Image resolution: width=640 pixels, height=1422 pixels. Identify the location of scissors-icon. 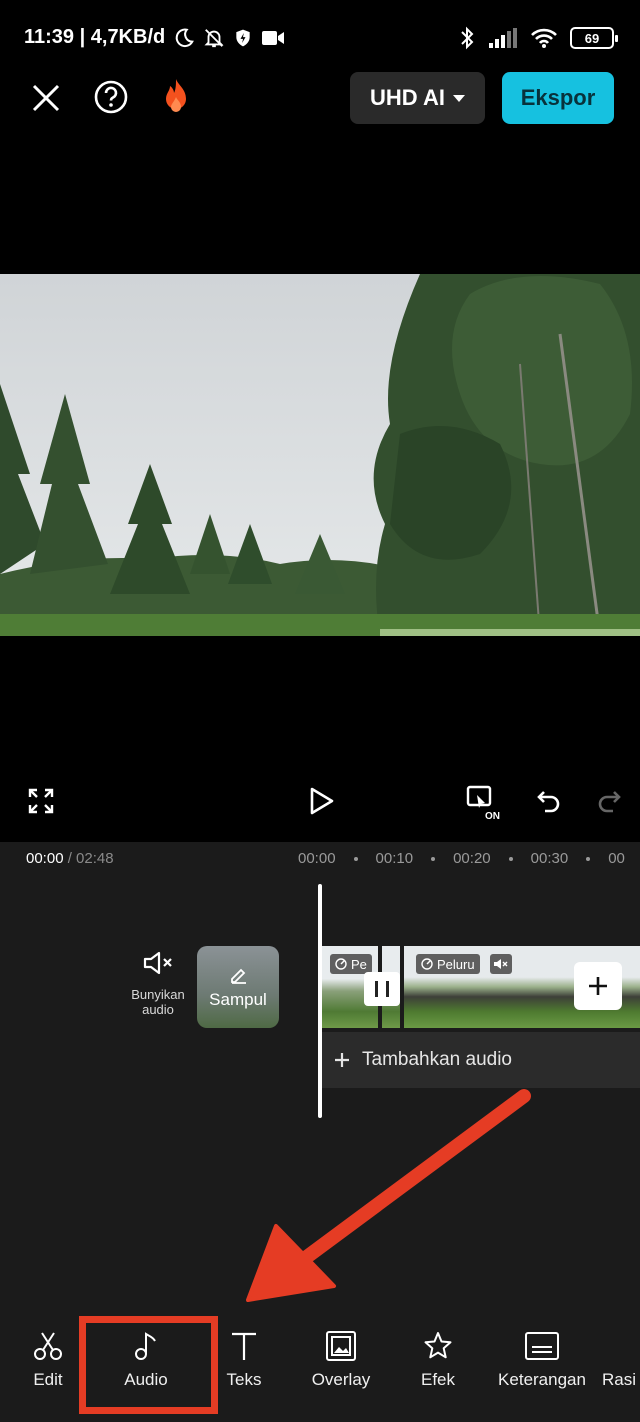
(48, 1346).